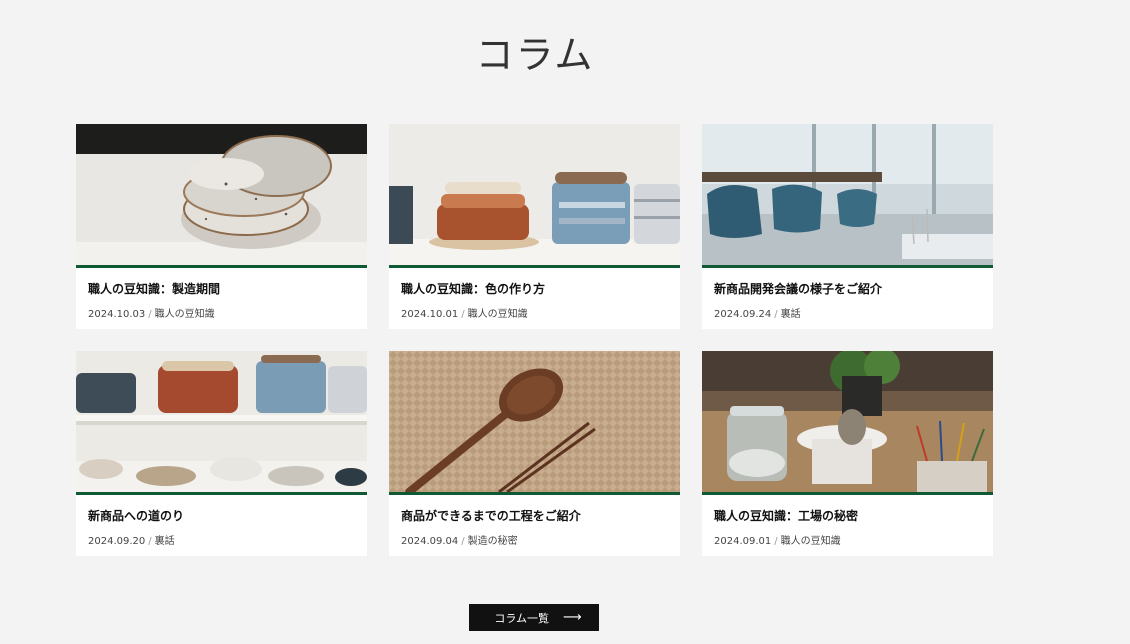 Image resolution: width=1130 pixels, height=644 pixels. What do you see at coordinates (459, 539) in the screenshot?
I see `column-meta: 2024.09.04/製造の秘密` at bounding box center [459, 539].